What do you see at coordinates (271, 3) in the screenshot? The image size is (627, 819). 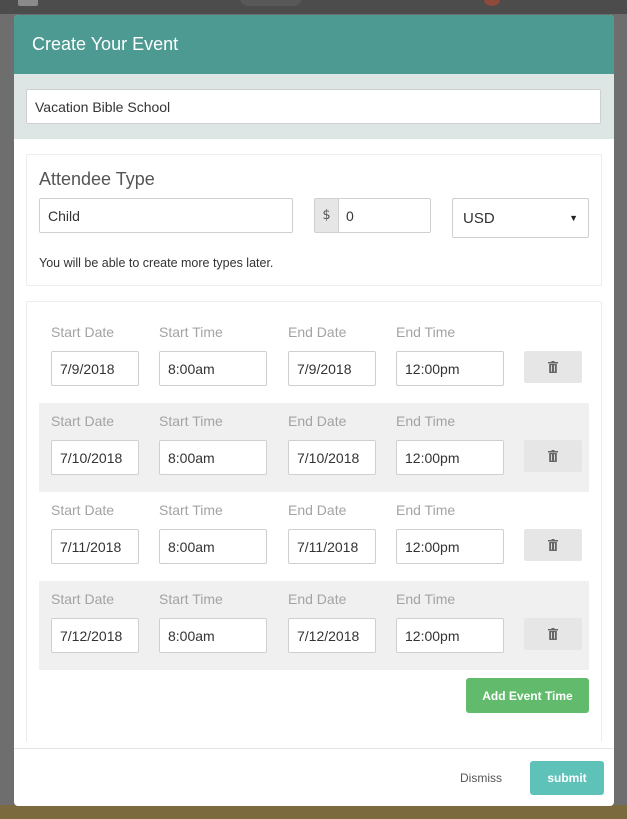 I see `backdrop-nav-pill` at bounding box center [271, 3].